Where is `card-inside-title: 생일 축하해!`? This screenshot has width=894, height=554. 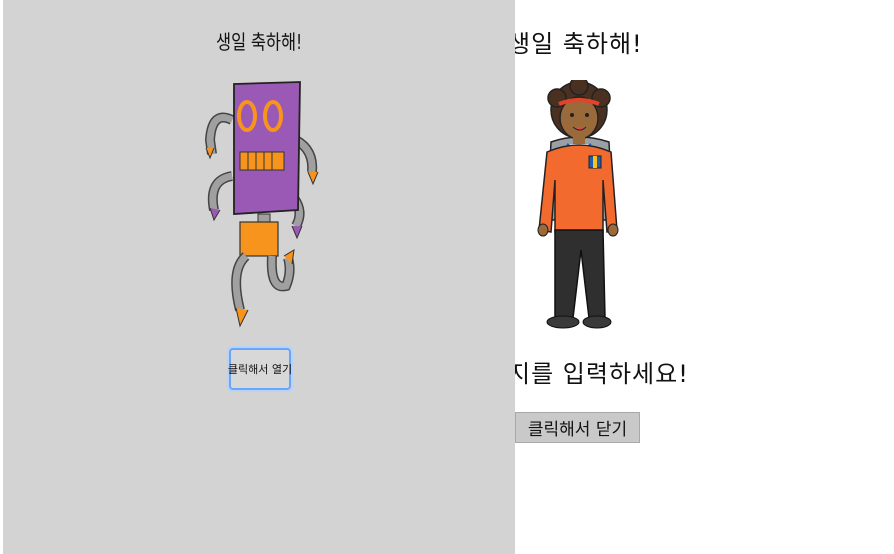 card-inside-title: 생일 축하해! is located at coordinates (575, 44).